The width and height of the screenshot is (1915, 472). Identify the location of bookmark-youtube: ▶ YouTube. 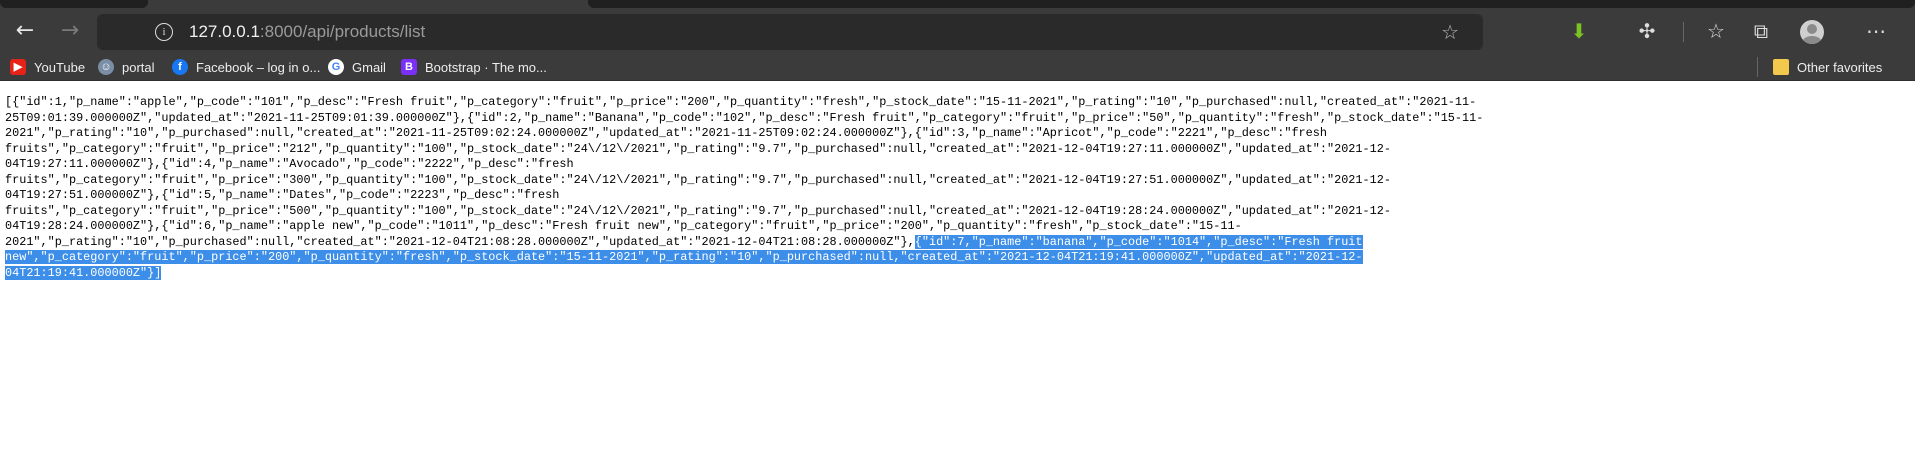
(47, 67).